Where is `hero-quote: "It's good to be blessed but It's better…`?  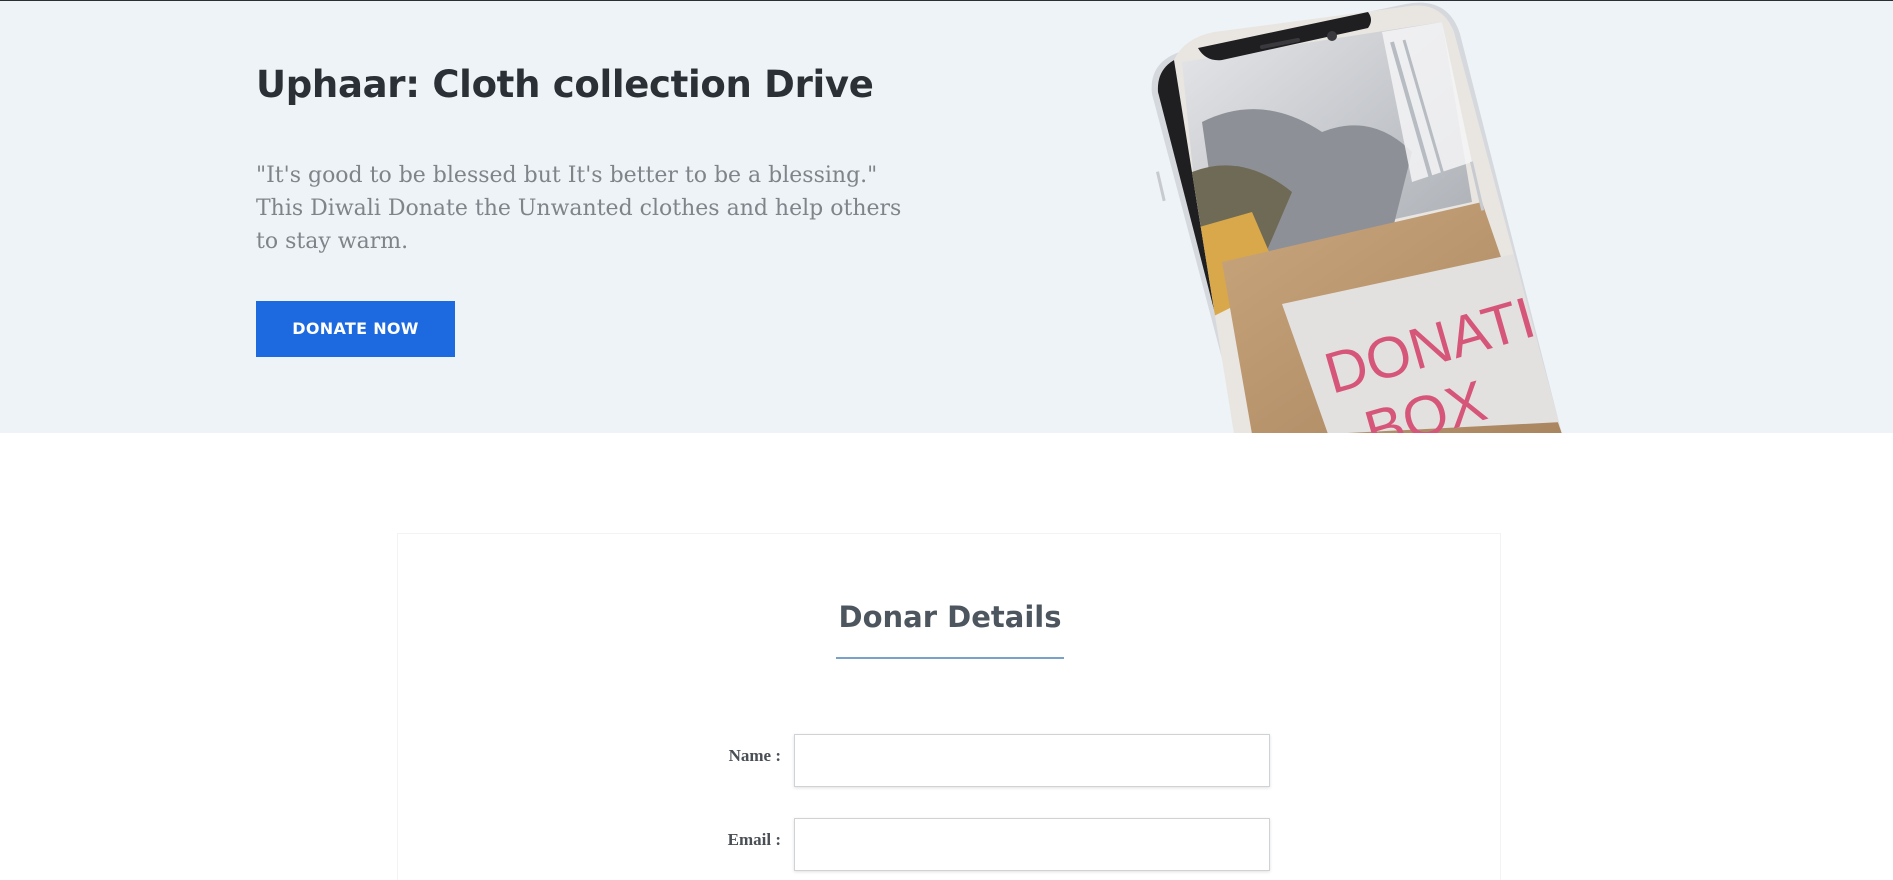 hero-quote: "It's good to be blessed but It's better… is located at coordinates (579, 208).